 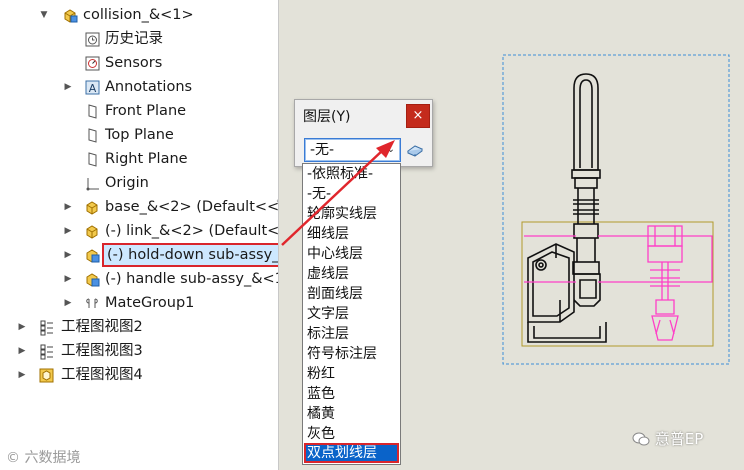 I want to click on tree-item-label: Top Plane, so click(x=139, y=135).